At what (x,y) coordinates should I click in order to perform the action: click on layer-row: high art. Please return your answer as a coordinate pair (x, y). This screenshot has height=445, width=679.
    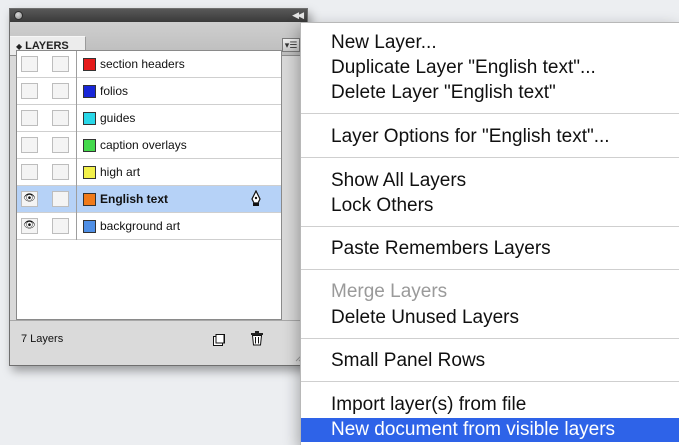
    Looking at the image, I should click on (149, 172).